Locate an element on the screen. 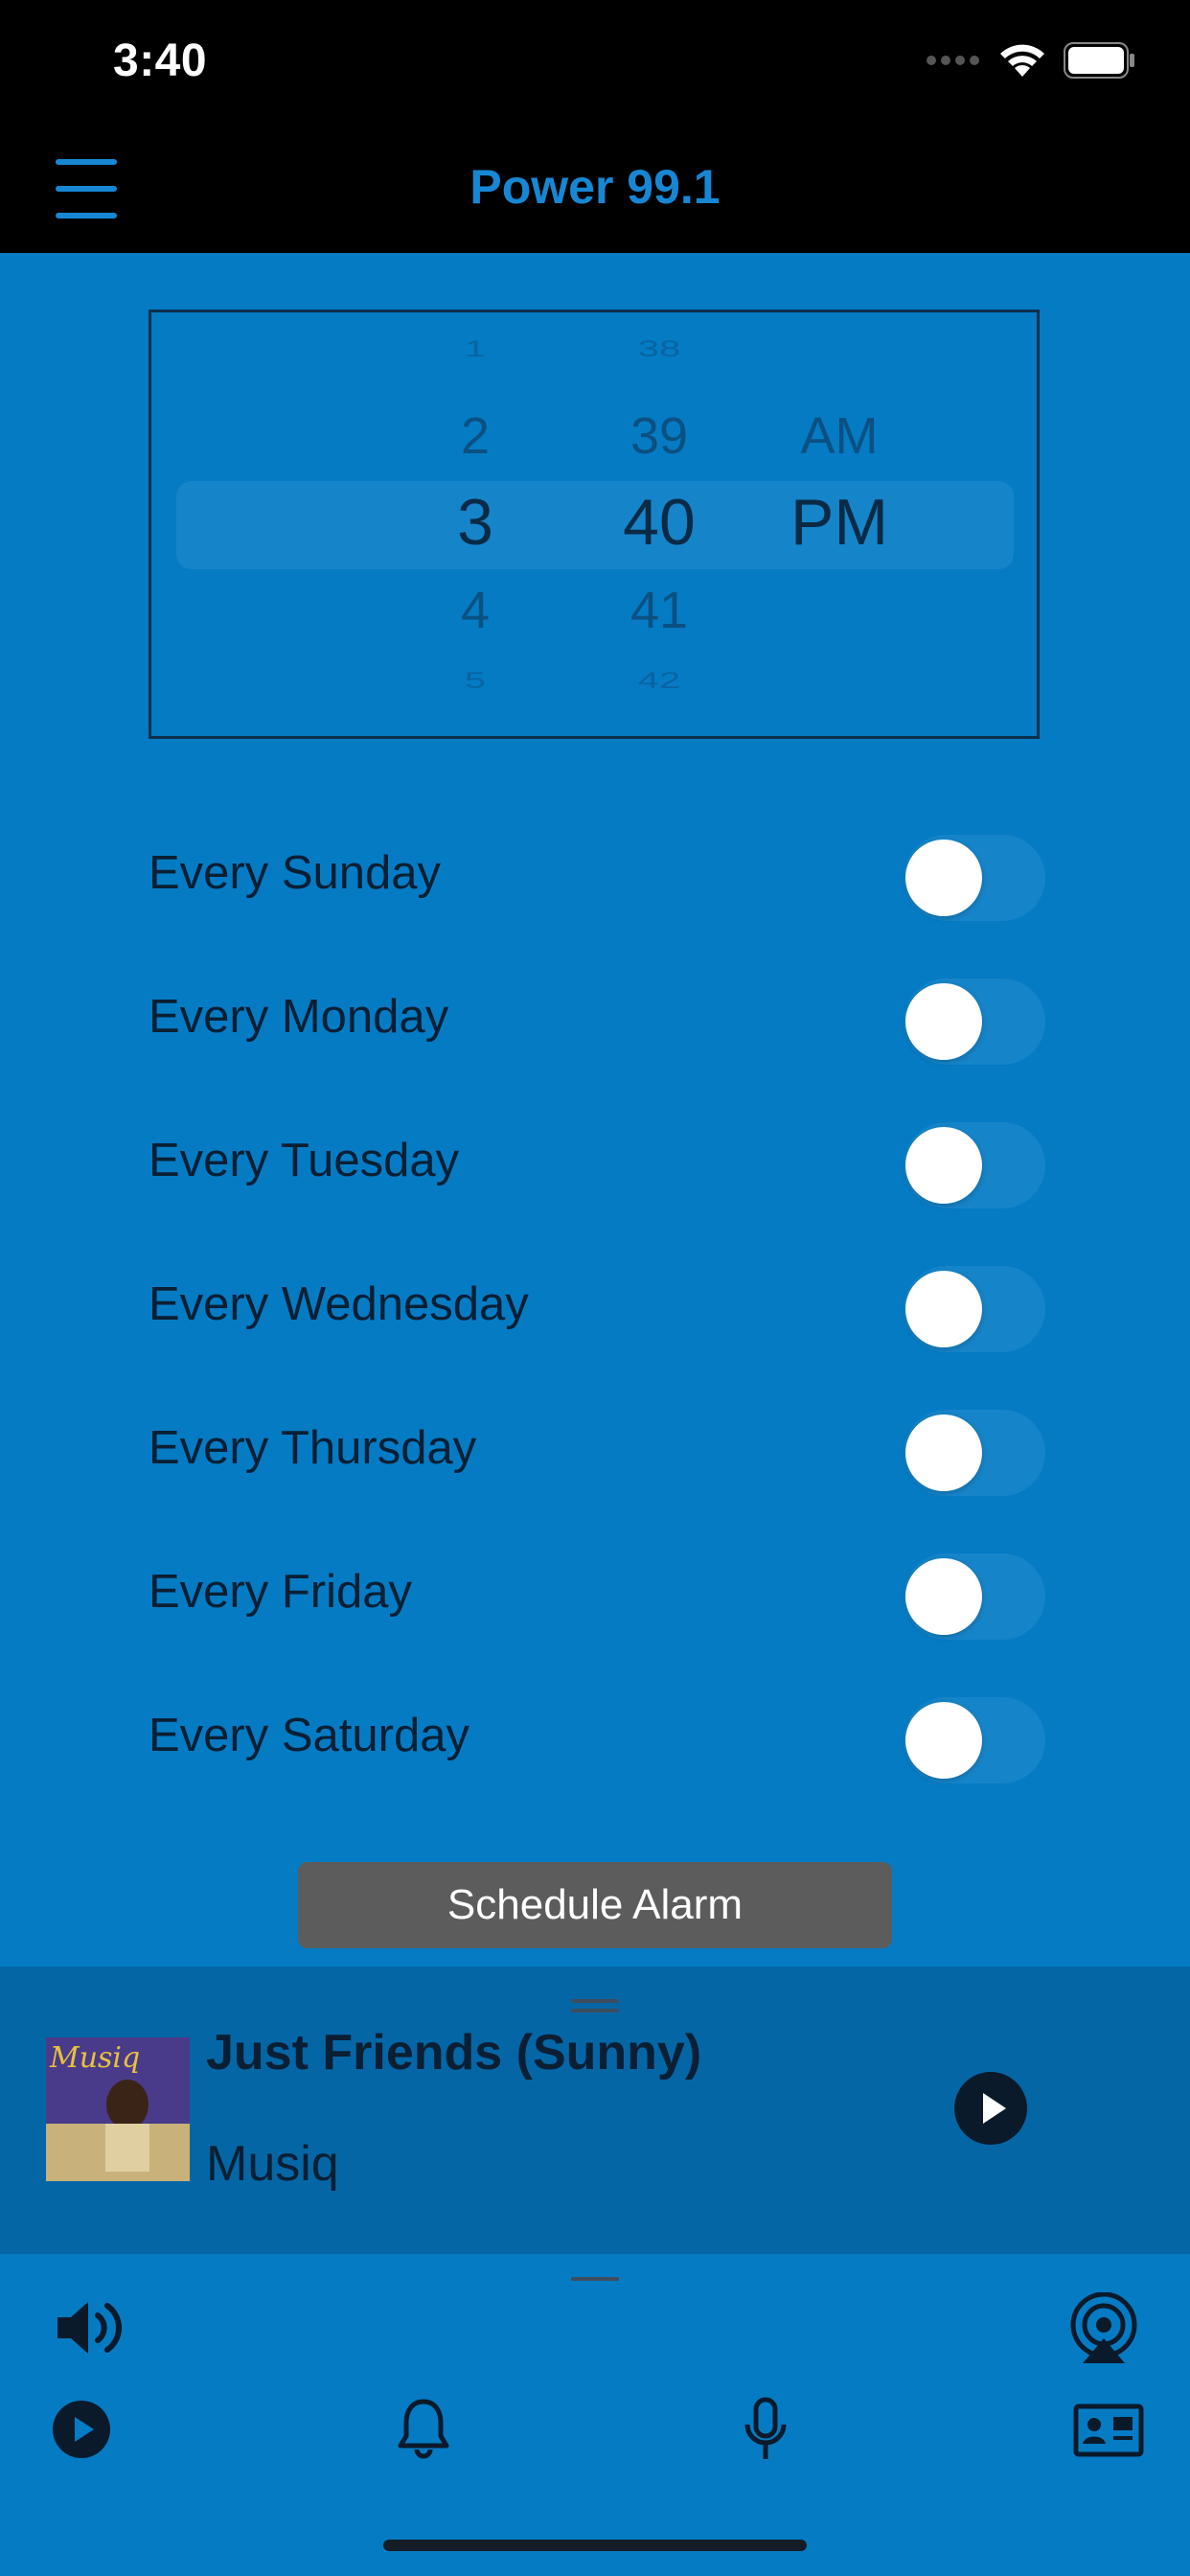  volume-icon is located at coordinates (89, 2328).